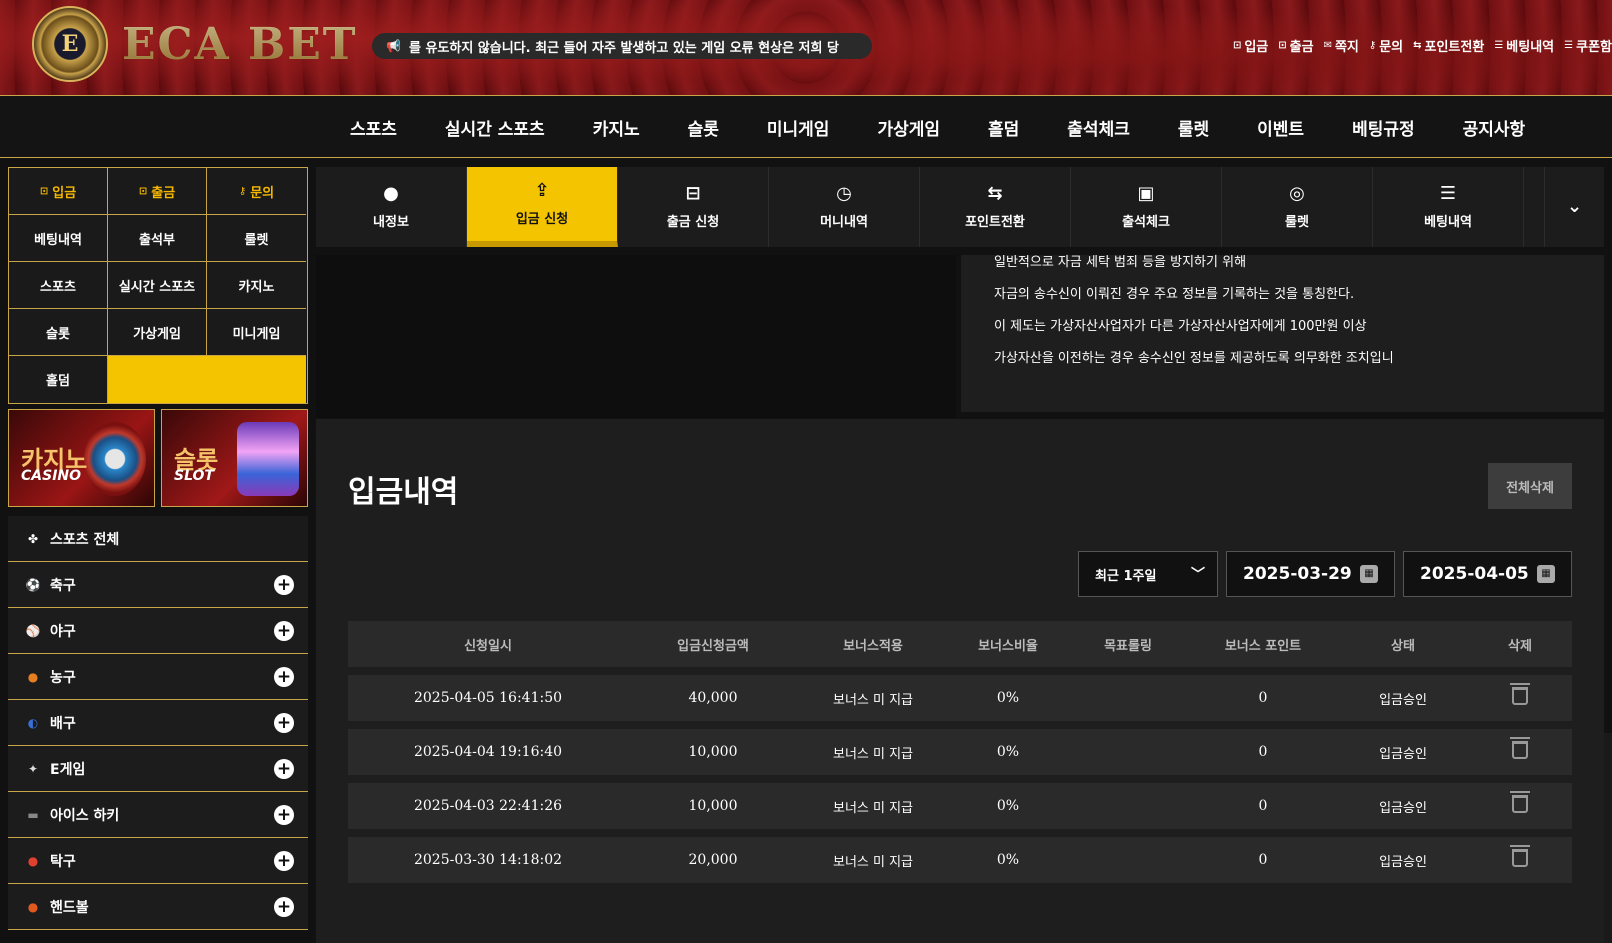 The image size is (1612, 943). Describe the element at coordinates (908, 127) in the screenshot. I see `nav-virtual-game: 가상게임` at that location.